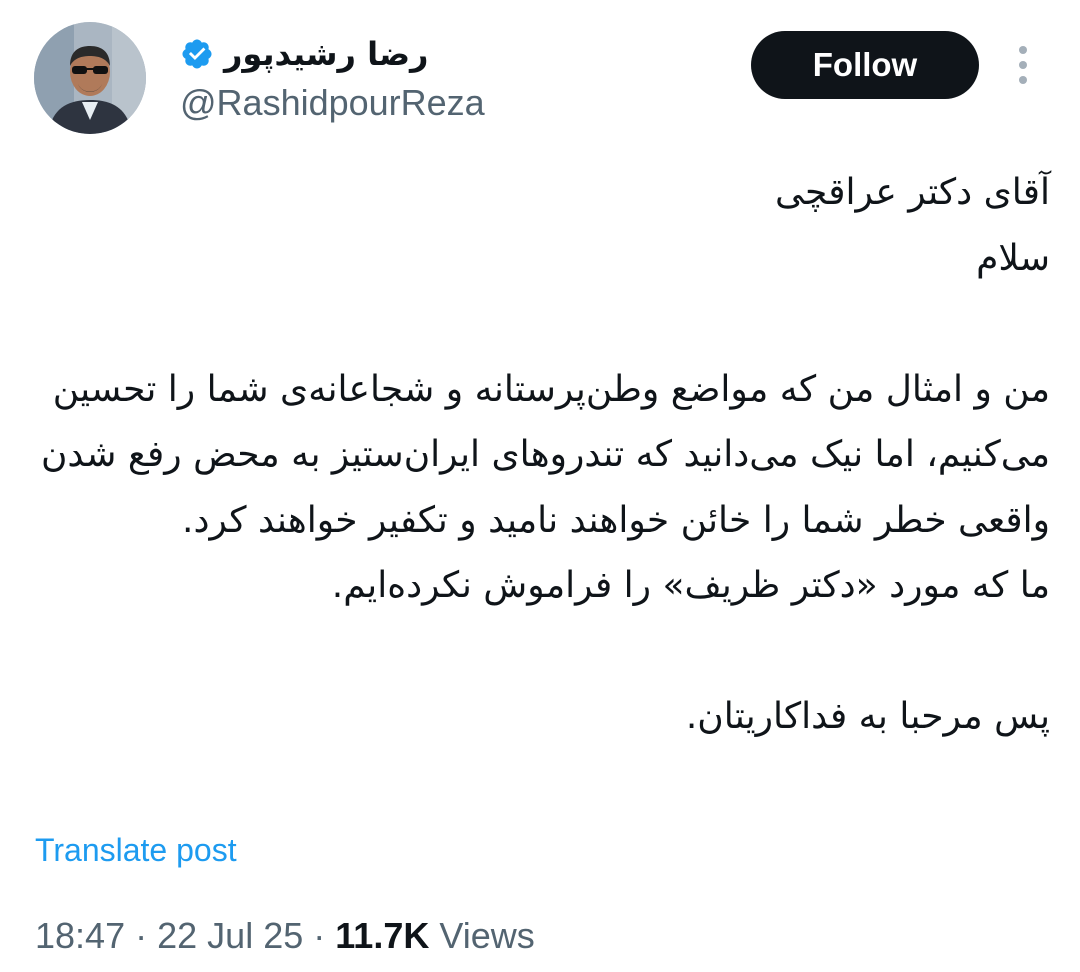  I want to click on display-name: رضا رشیدپور, so click(326, 54).